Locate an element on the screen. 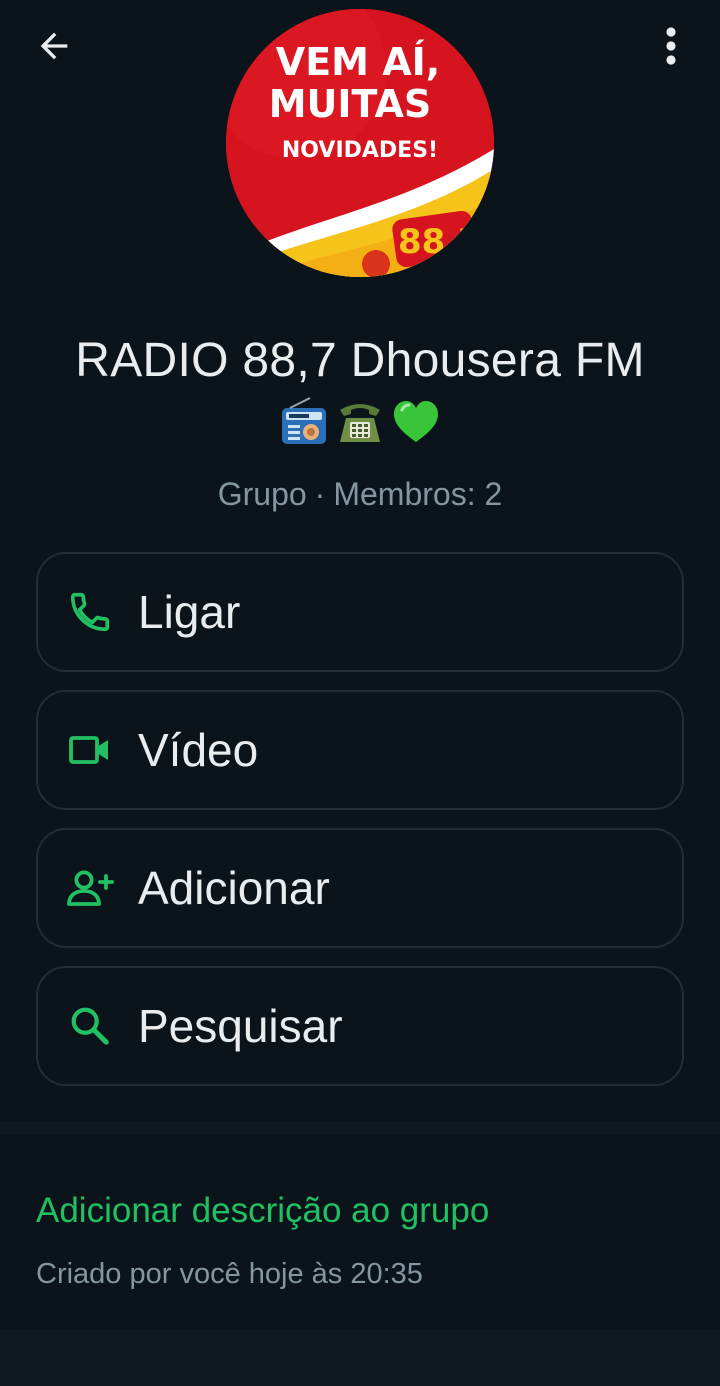  arrow-left-icon is located at coordinates (54, 46).